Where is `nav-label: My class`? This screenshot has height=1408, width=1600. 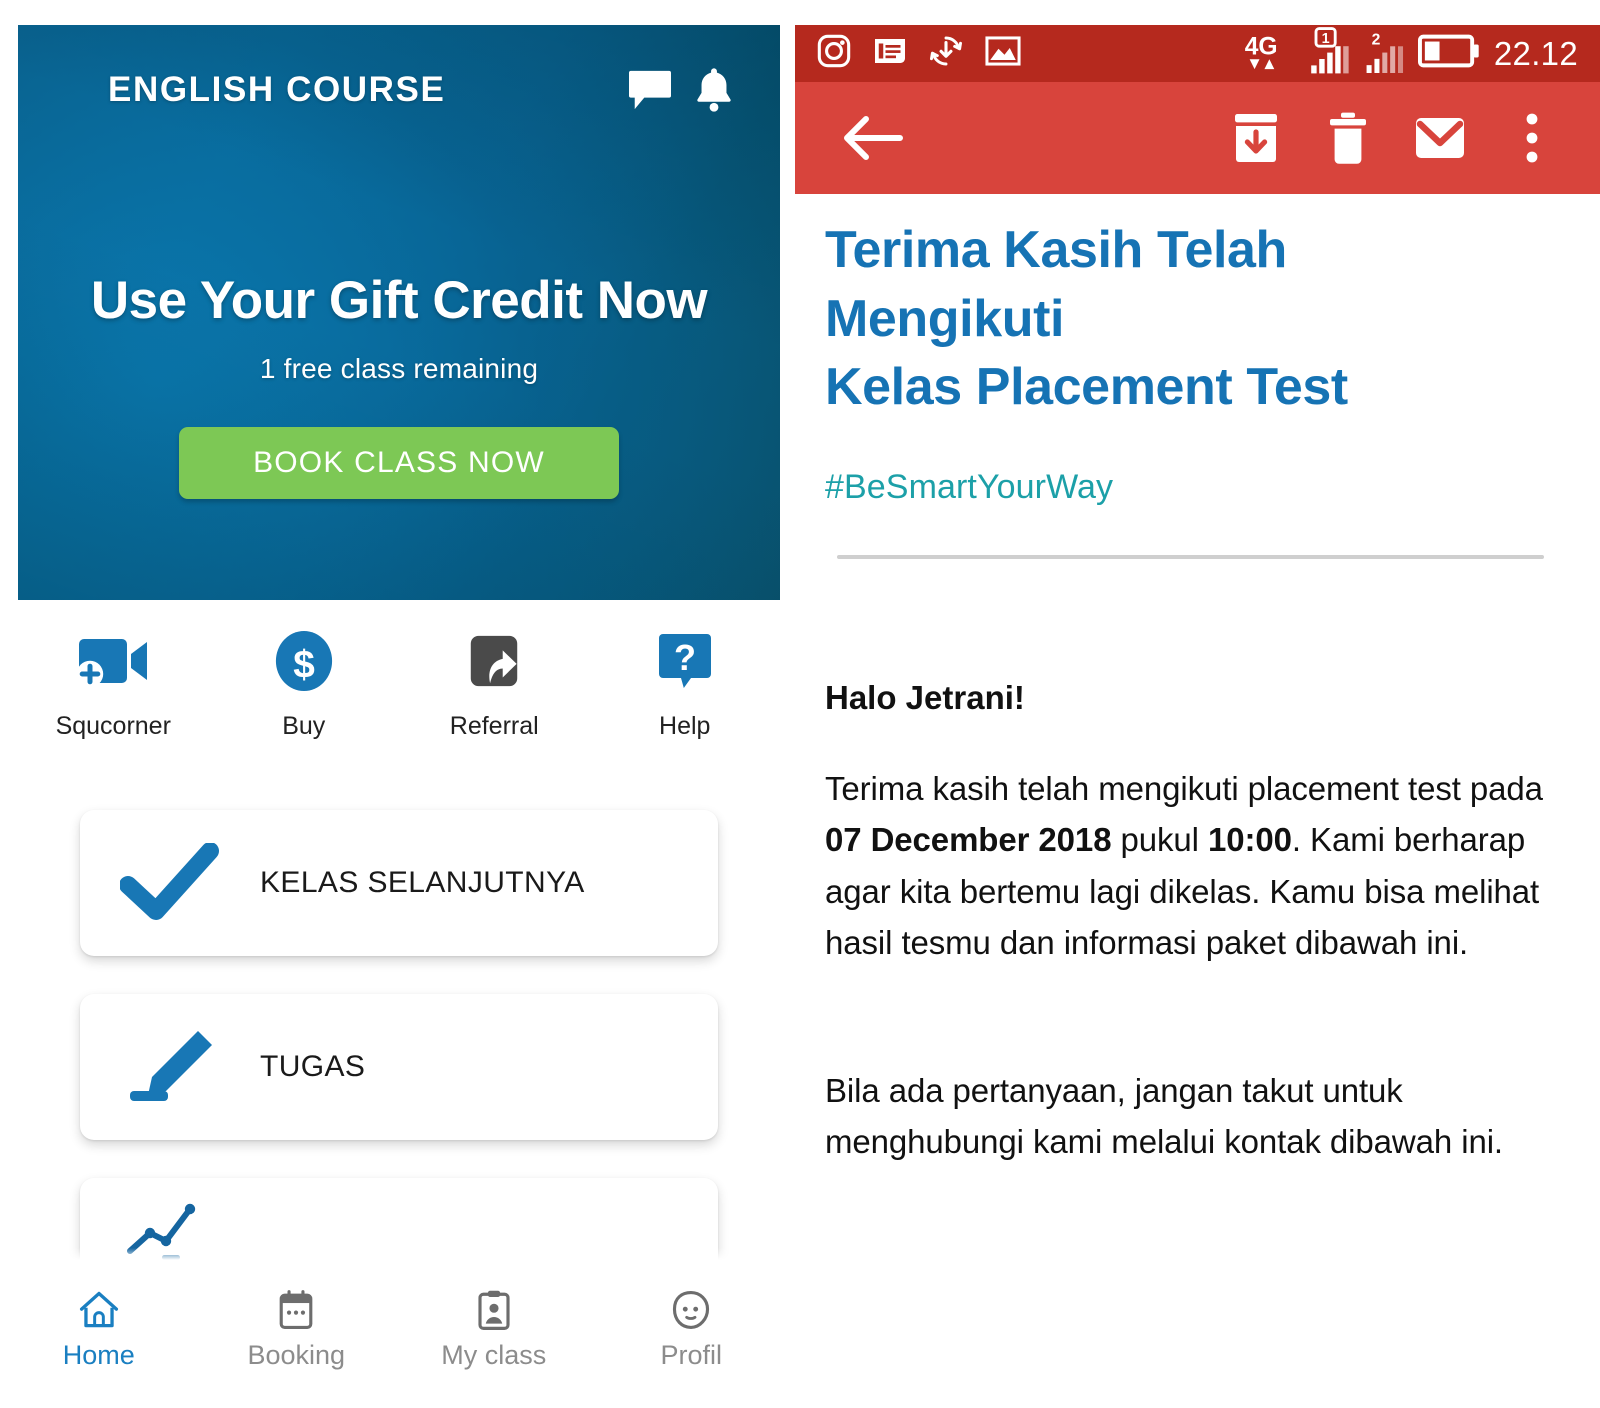
nav-label: My class is located at coordinates (494, 1355).